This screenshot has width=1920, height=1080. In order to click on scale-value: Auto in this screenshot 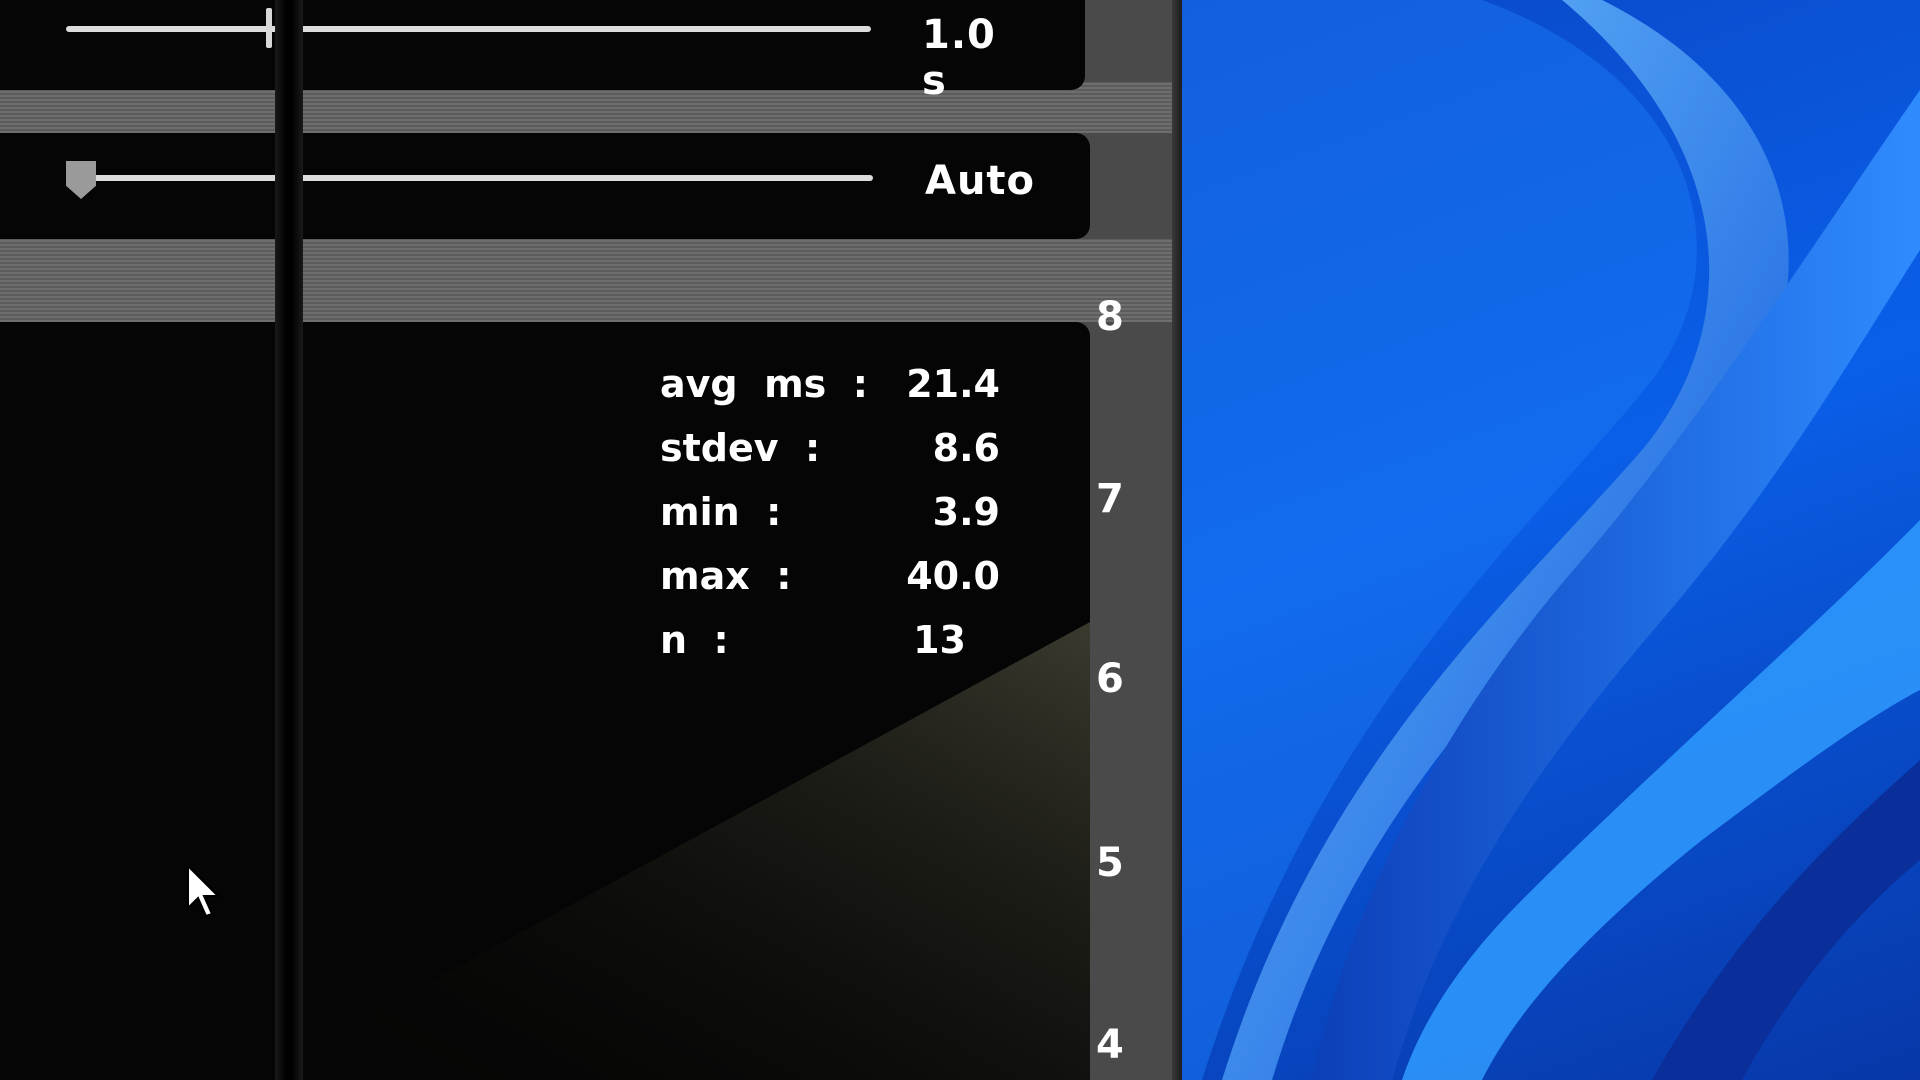, I will do `click(980, 181)`.